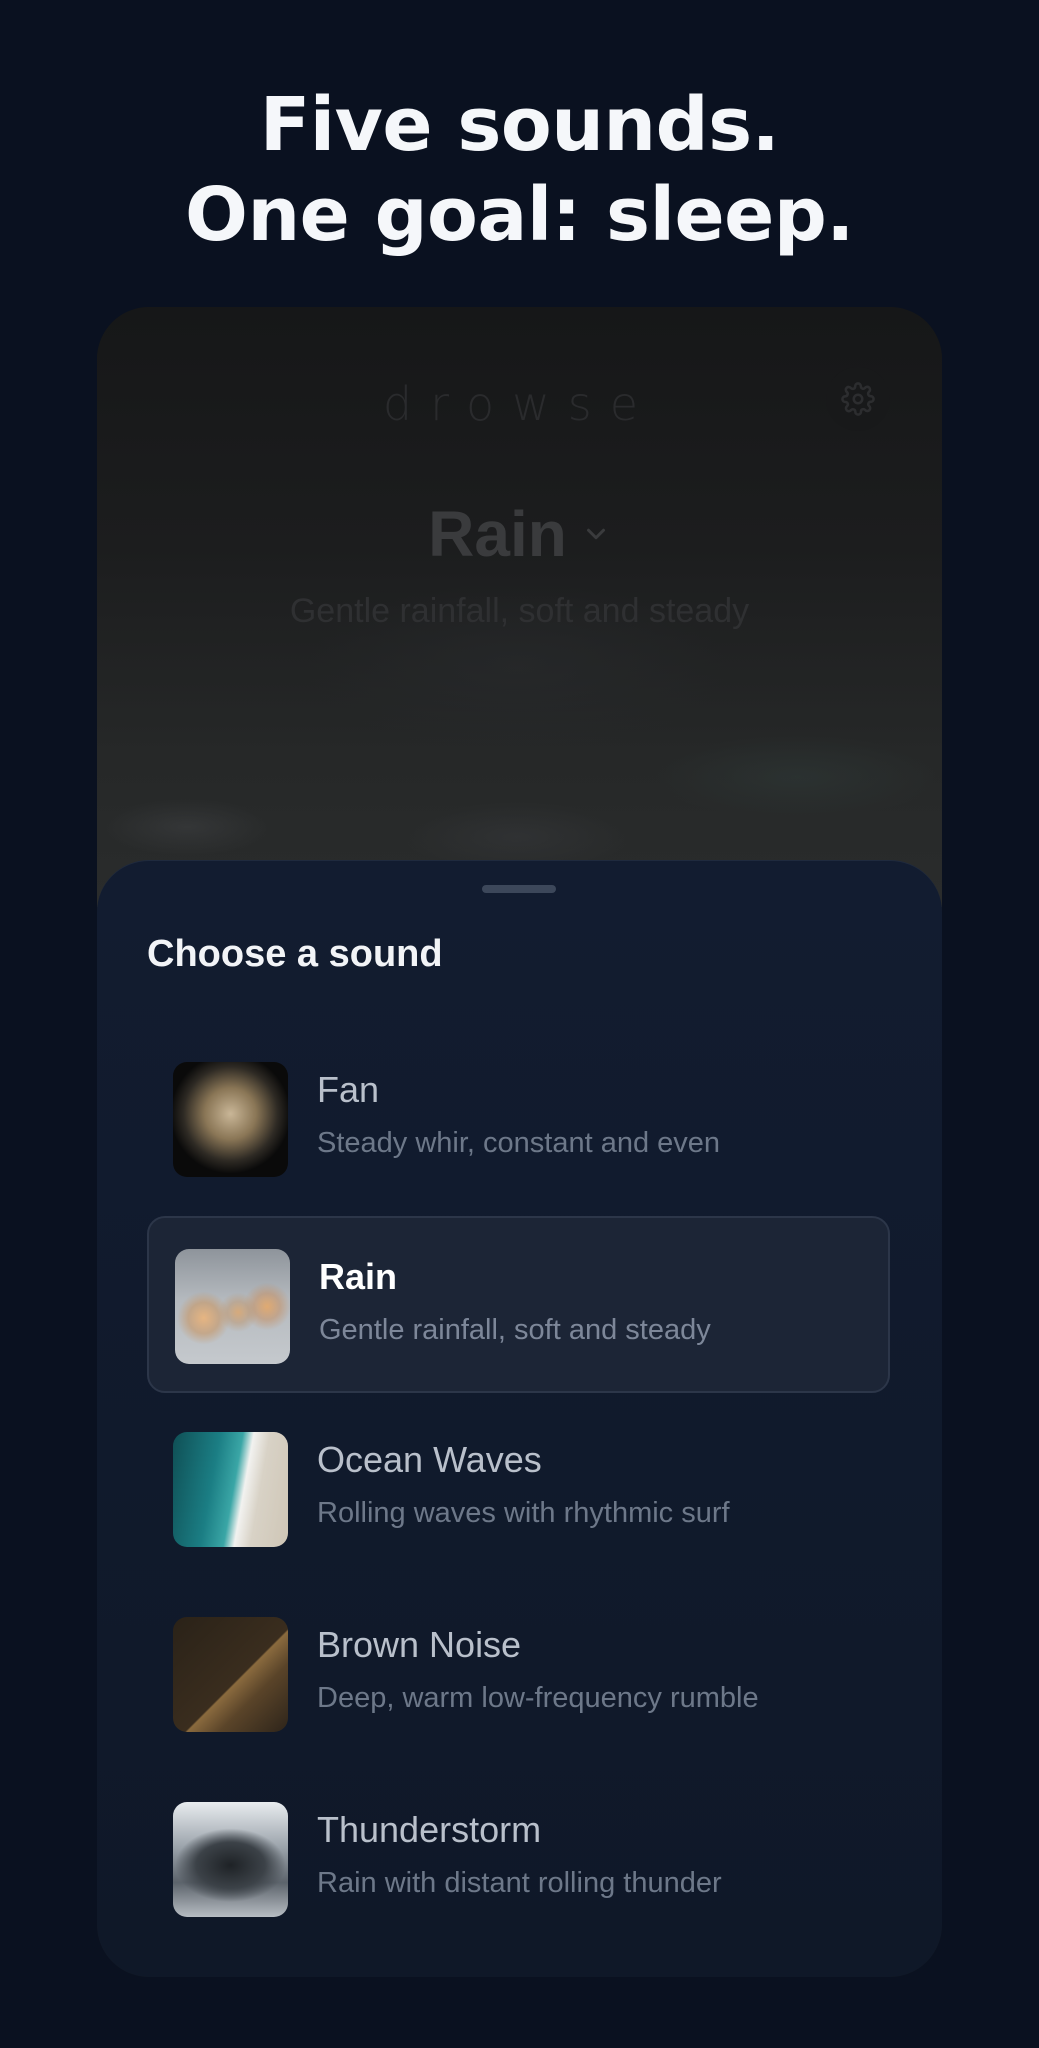  I want to click on sound-item-description: Gentle rainfall, soft and steady, so click(515, 1330).